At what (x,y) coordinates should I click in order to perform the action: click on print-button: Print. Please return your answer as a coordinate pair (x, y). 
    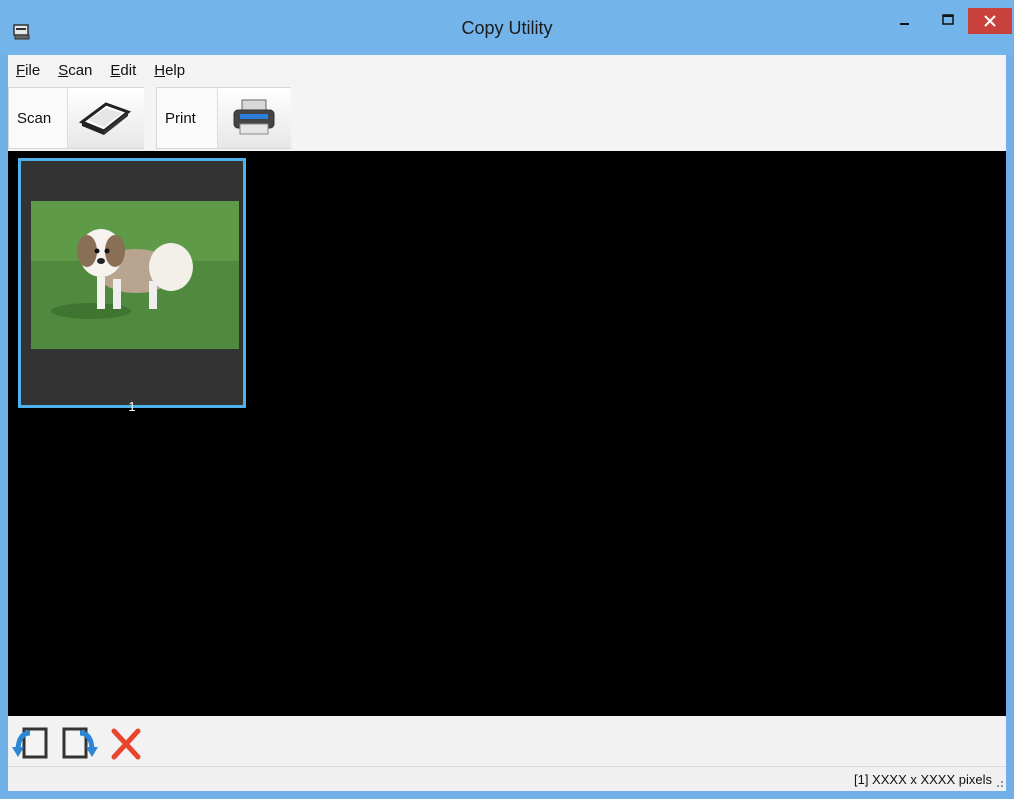
    Looking at the image, I should click on (223, 118).